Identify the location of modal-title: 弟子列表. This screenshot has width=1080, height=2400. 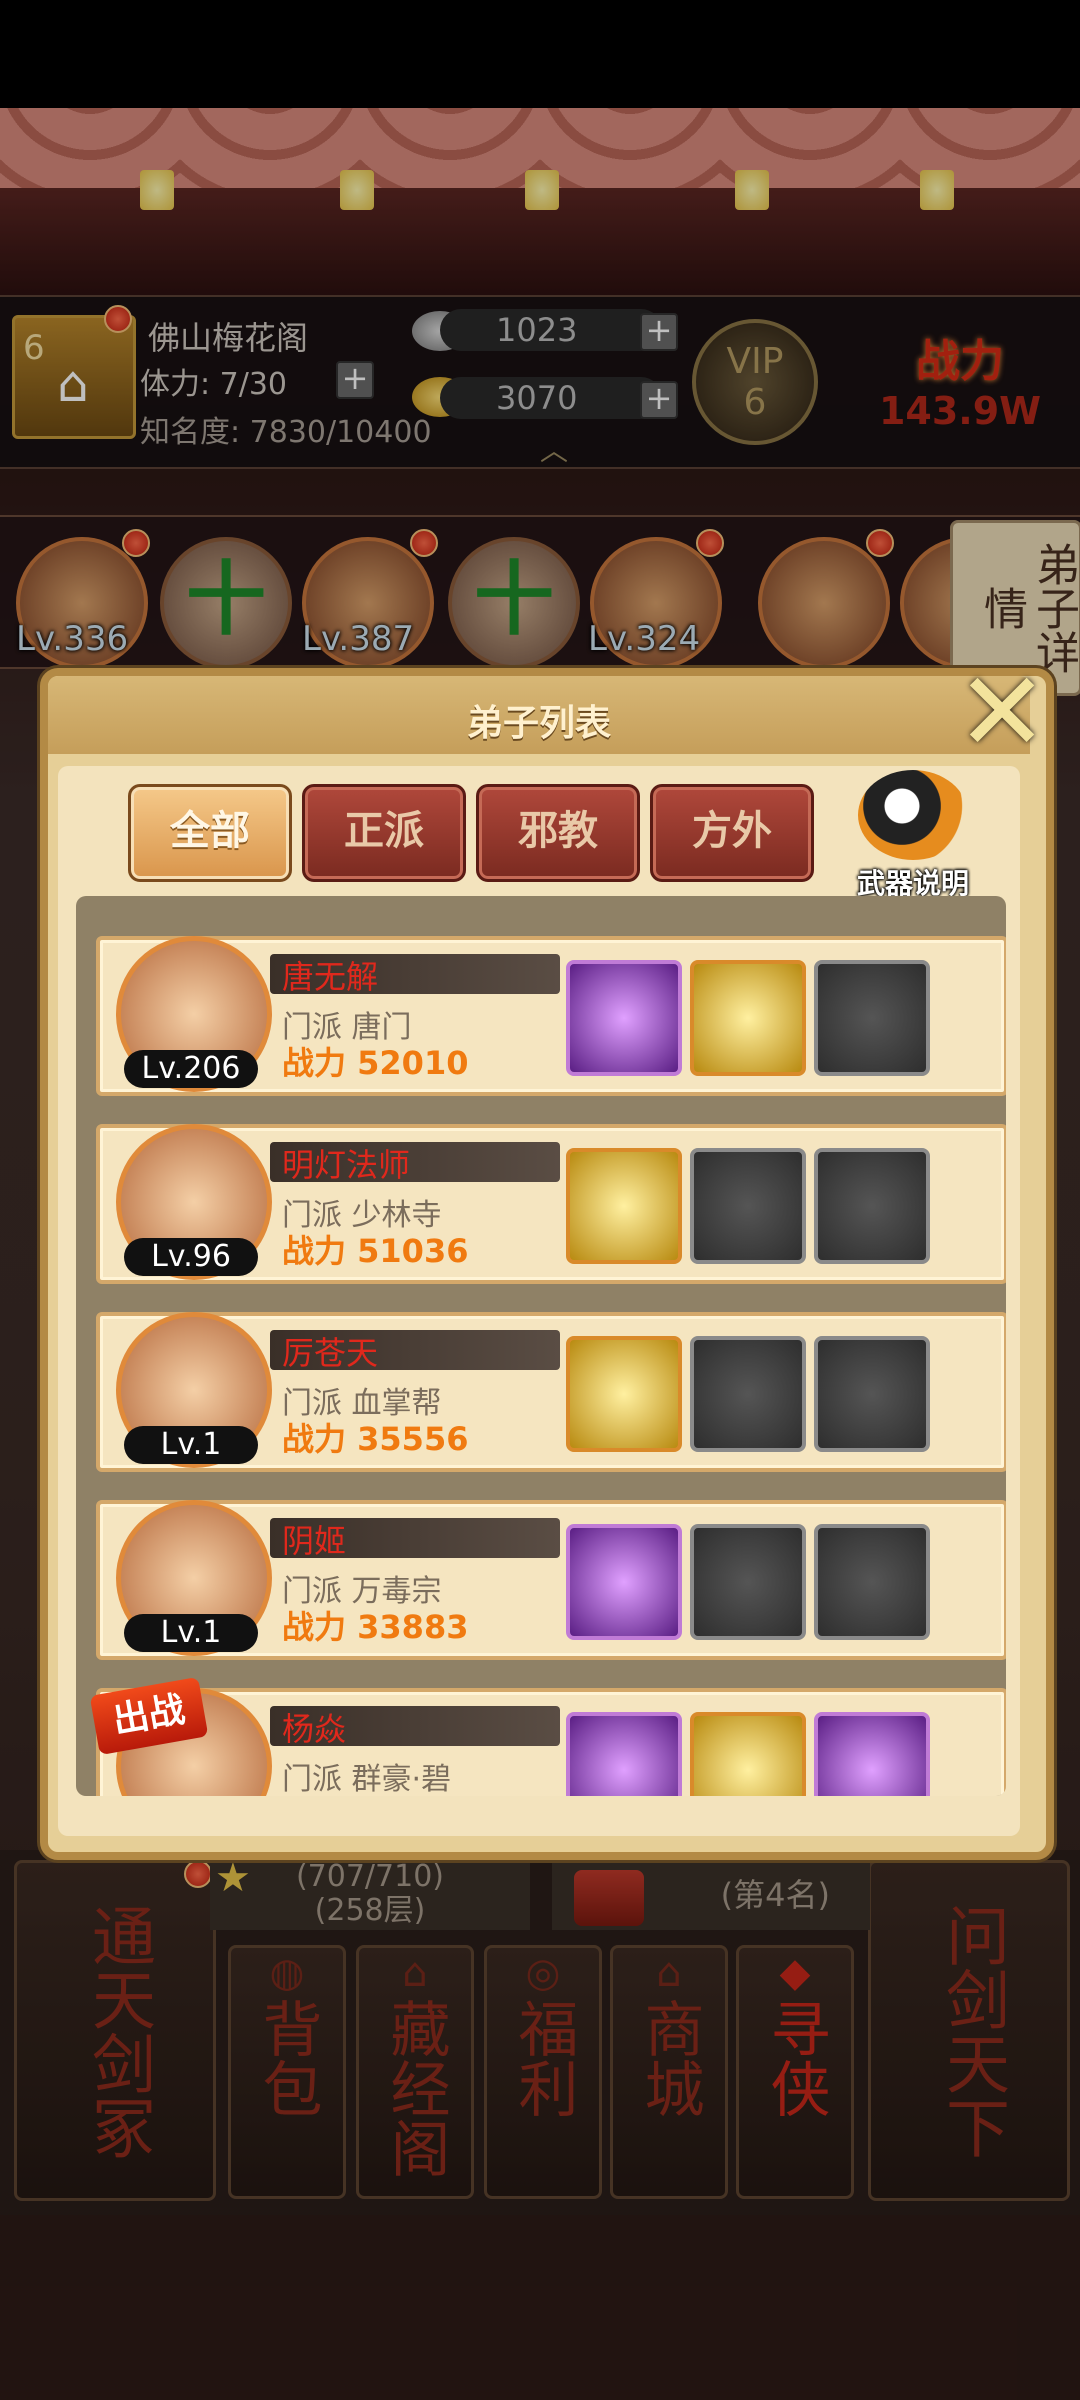
(538, 723).